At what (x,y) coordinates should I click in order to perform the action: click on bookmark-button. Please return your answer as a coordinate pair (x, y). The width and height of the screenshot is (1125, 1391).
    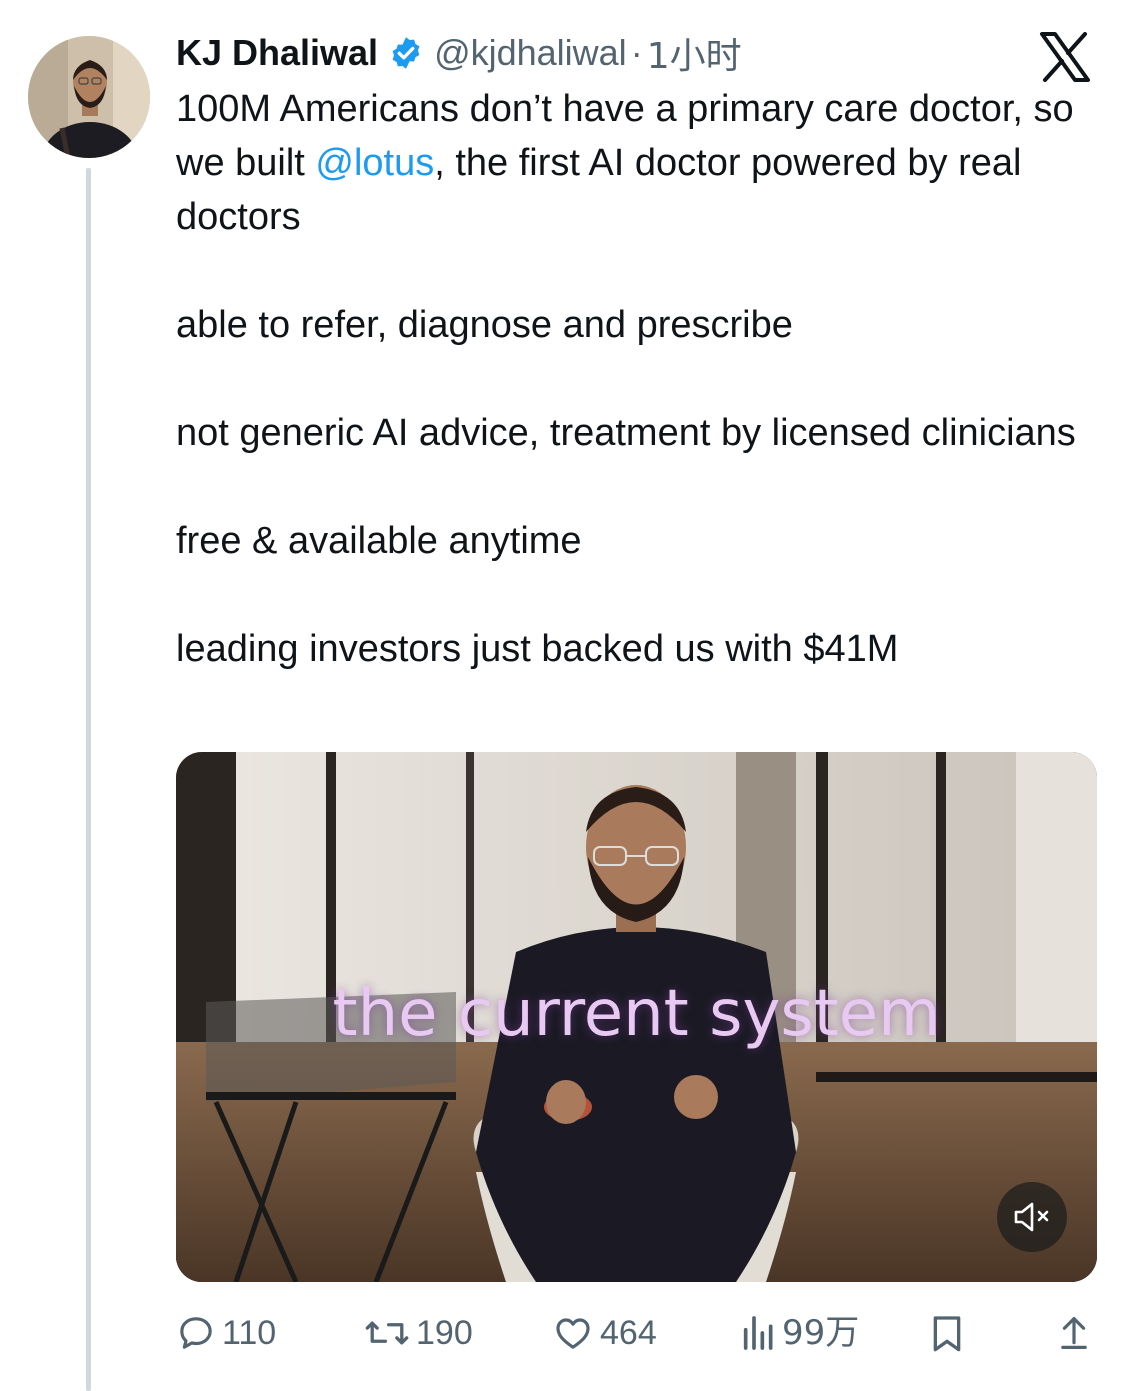
    Looking at the image, I should click on (950, 1333).